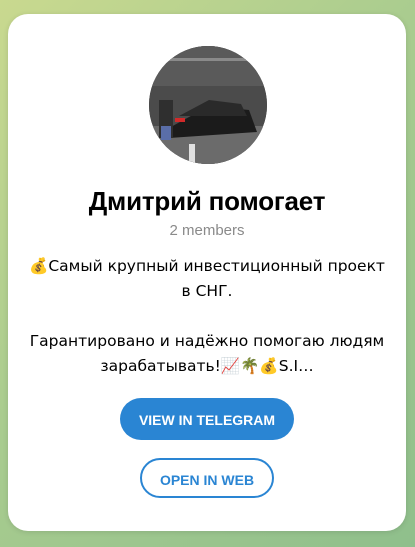 Image resolution: width=415 pixels, height=547 pixels. Describe the element at coordinates (207, 419) in the screenshot. I see `view-in-telegram-button: VIEW IN TELEGRAM` at that location.